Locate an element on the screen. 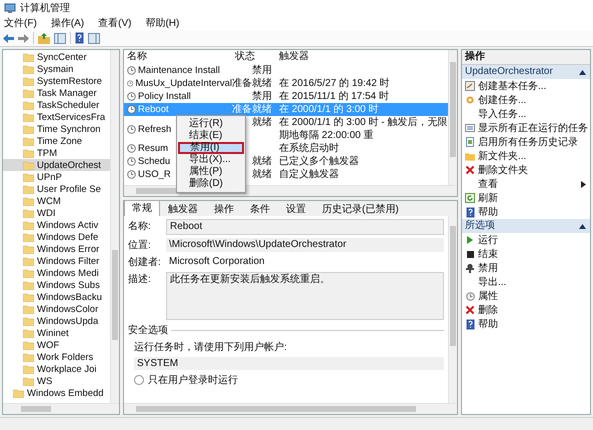 This screenshot has height=430, width=593. tree-item: Windows Embedd is located at coordinates (56, 393).